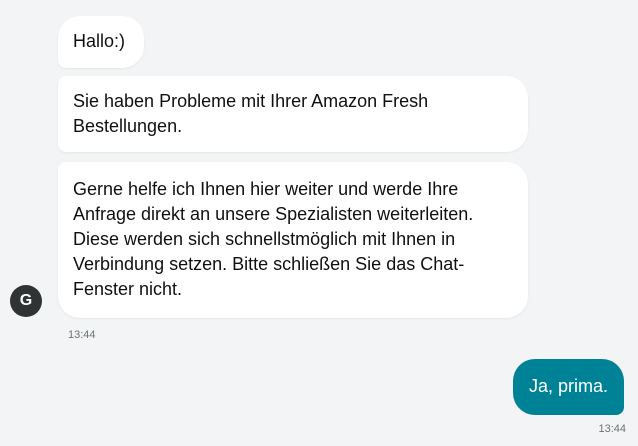  Describe the element at coordinates (82, 335) in the screenshot. I see `agent-message-timestamp: 13:44` at that location.